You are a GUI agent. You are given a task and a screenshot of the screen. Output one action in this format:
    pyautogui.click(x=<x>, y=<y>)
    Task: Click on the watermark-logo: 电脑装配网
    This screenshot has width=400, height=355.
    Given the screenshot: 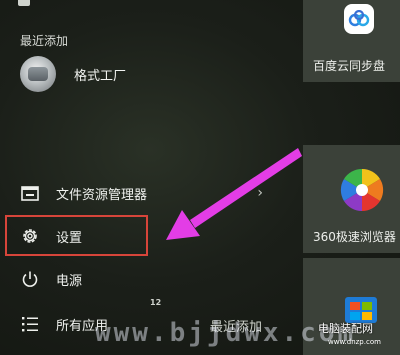 What is the action you would take?
    pyautogui.click(x=345, y=328)
    